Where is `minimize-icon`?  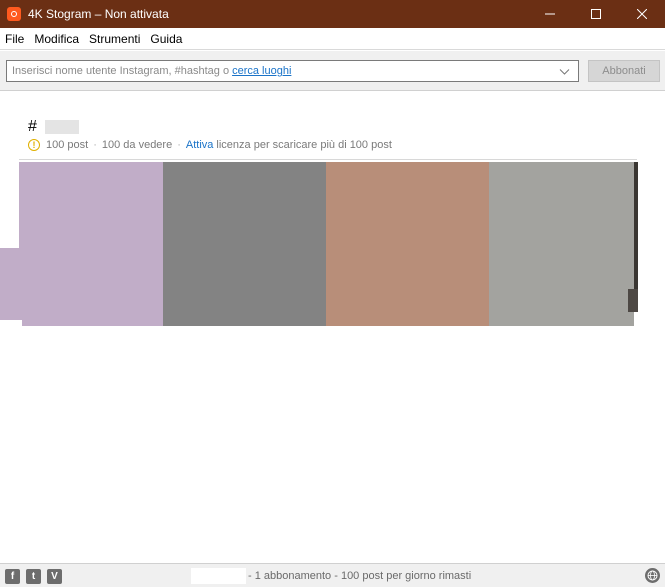 minimize-icon is located at coordinates (550, 14).